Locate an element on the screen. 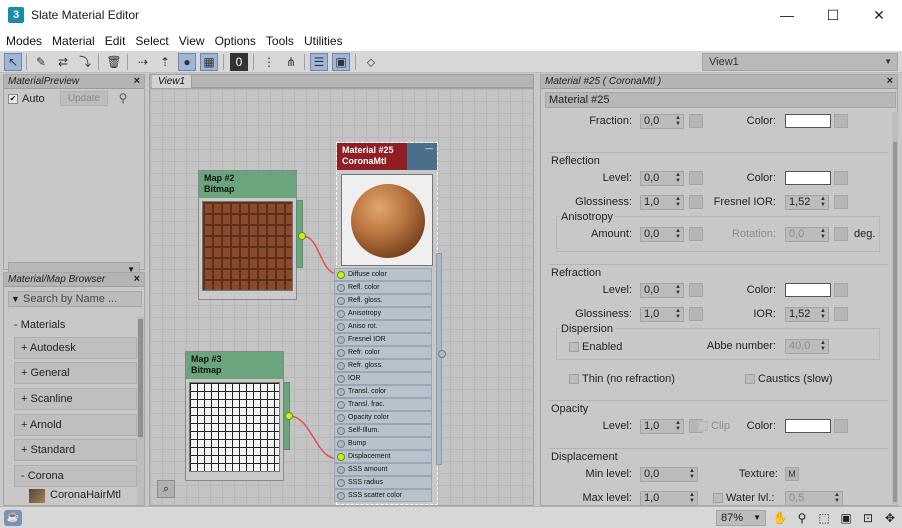 This screenshot has height=528, width=902. params-scroll-thumb is located at coordinates (895, 322).